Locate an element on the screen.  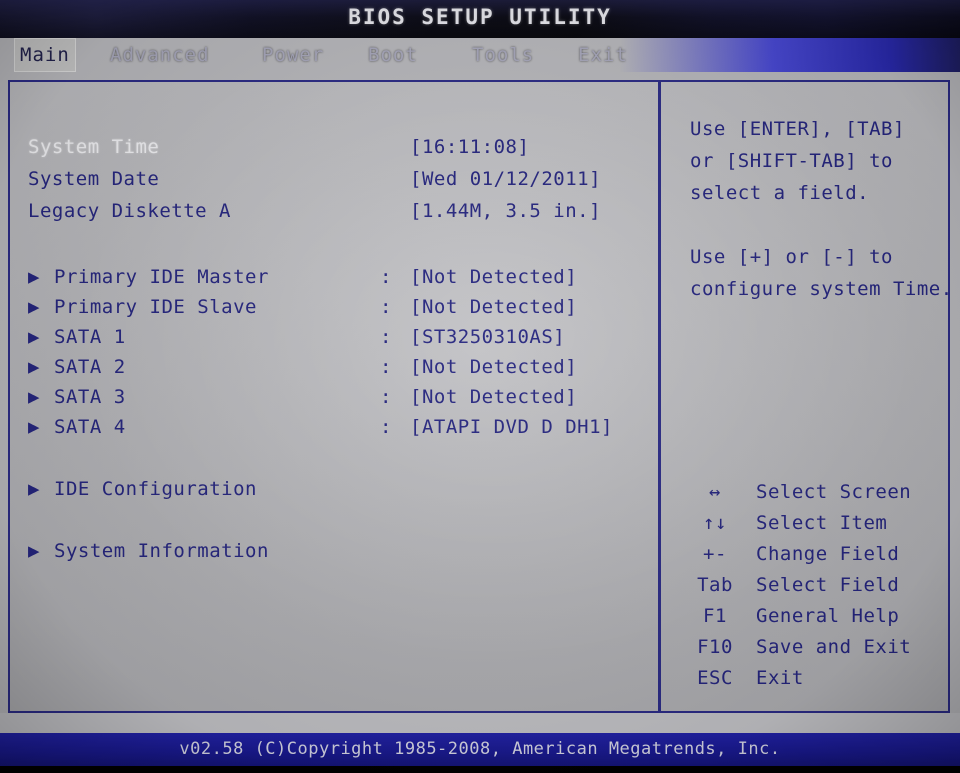
drive-label-1: Primary IDE Slave is located at coordinates (155, 307).